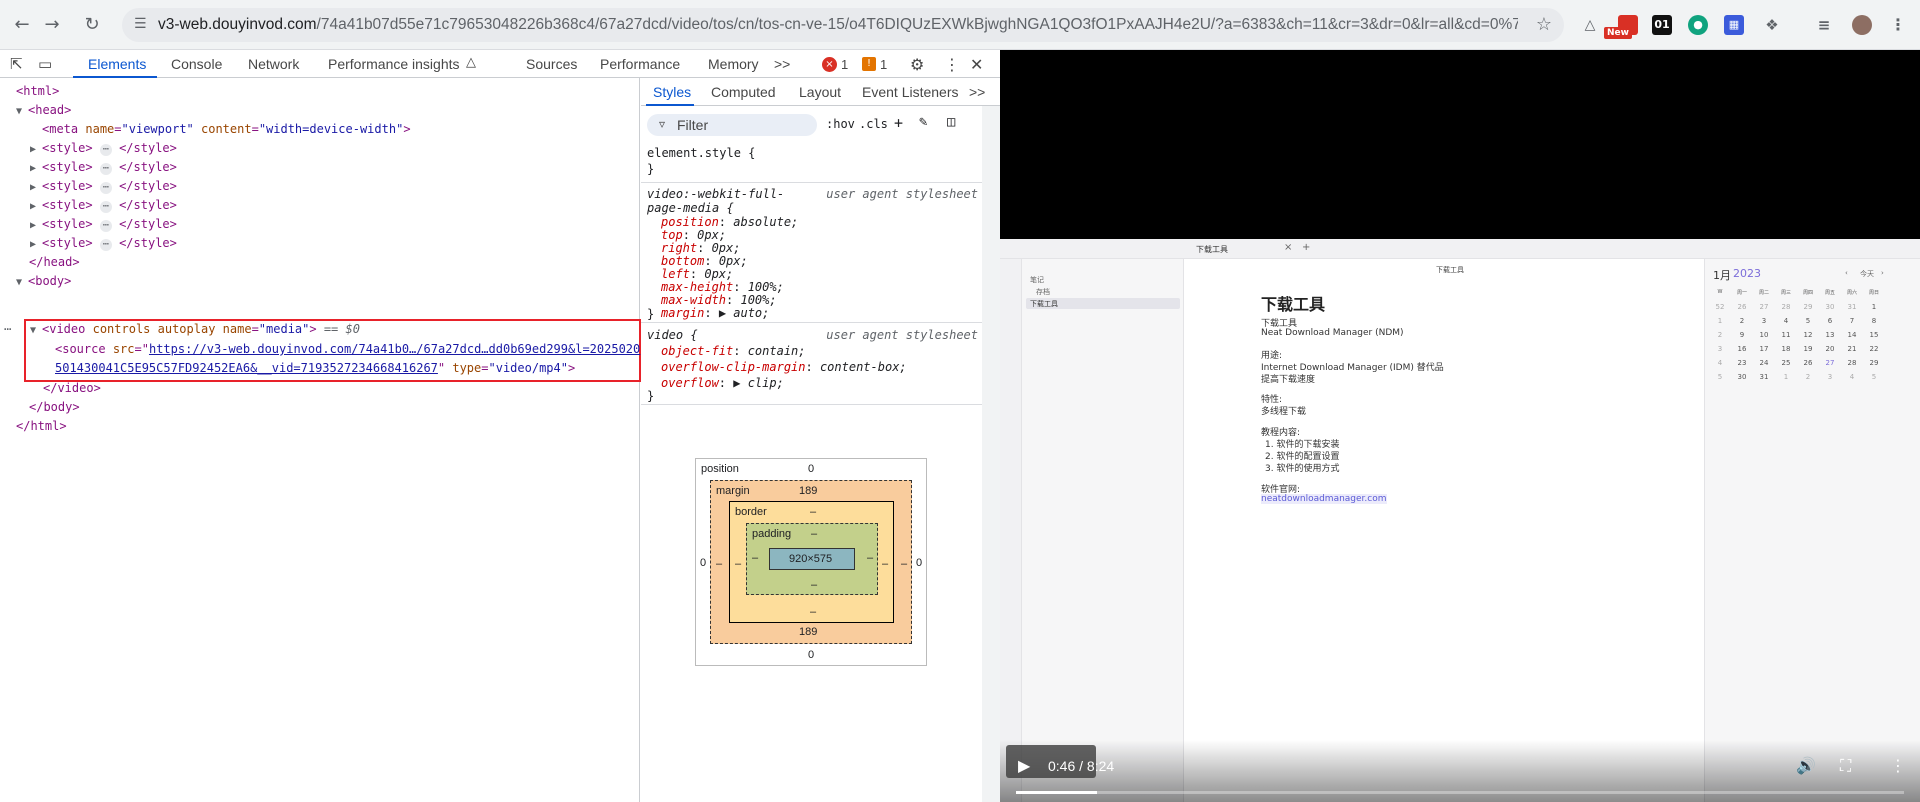  I want to click on styles-scrollbar, so click(991, 454).